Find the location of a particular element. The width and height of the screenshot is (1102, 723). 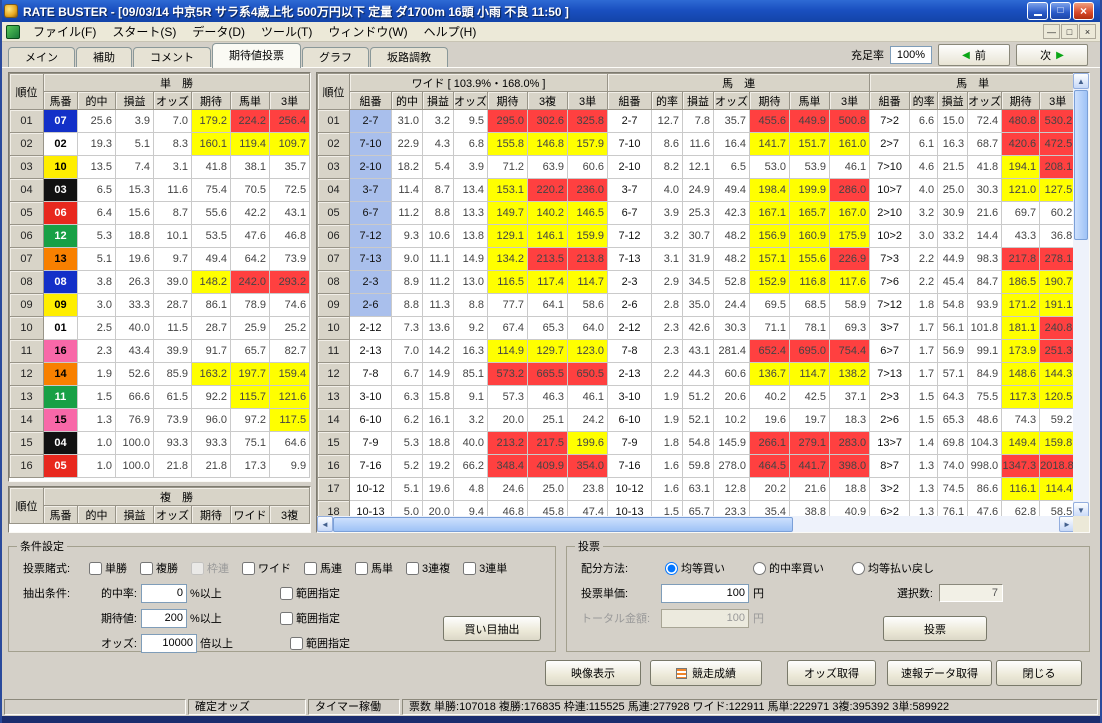

combo-cell: 2-13 is located at coordinates (370, 351).